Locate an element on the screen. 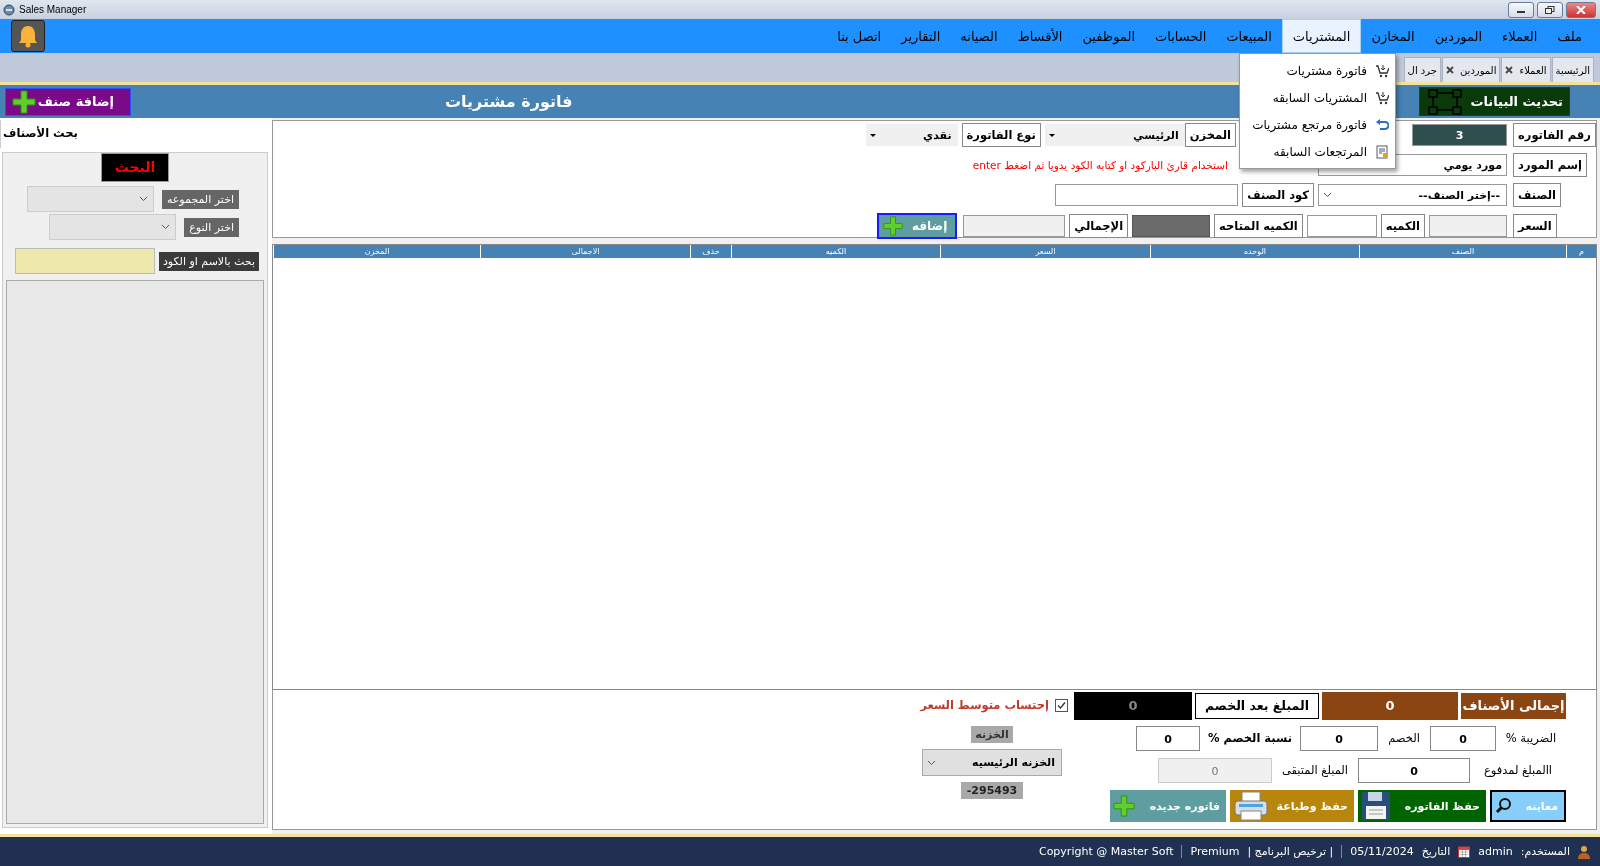 This screenshot has width=1600, height=866. after-discount-value: 0 is located at coordinates (1133, 706).